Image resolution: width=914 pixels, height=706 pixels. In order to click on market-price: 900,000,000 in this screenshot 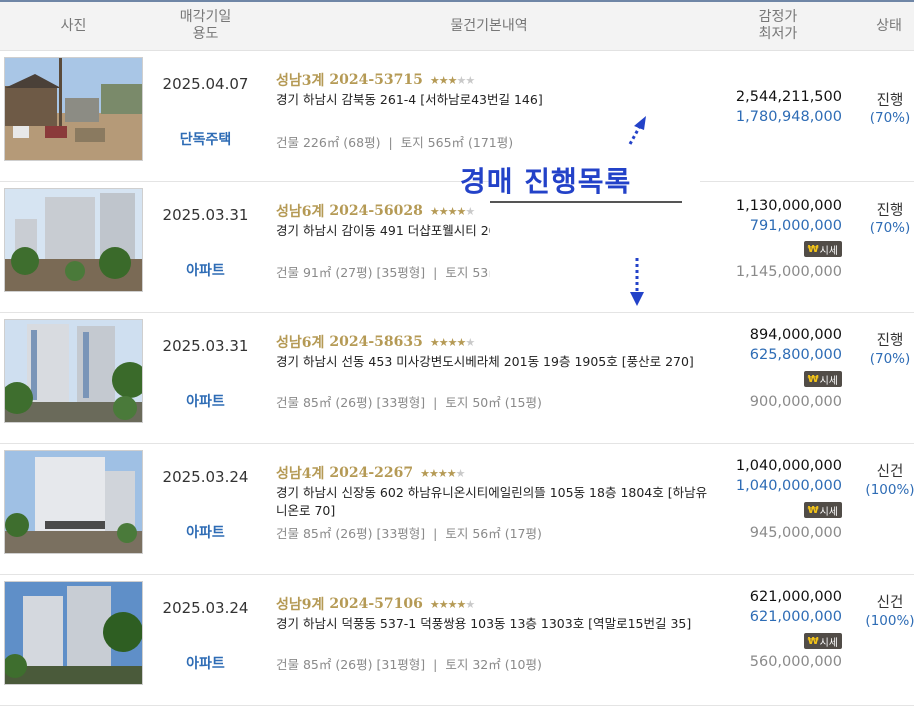, I will do `click(795, 402)`.